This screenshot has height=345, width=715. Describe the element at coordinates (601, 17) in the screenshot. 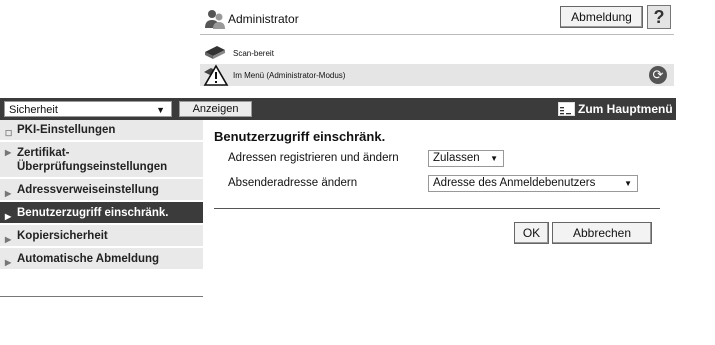

I see `logout-button: Abmeldung` at that location.